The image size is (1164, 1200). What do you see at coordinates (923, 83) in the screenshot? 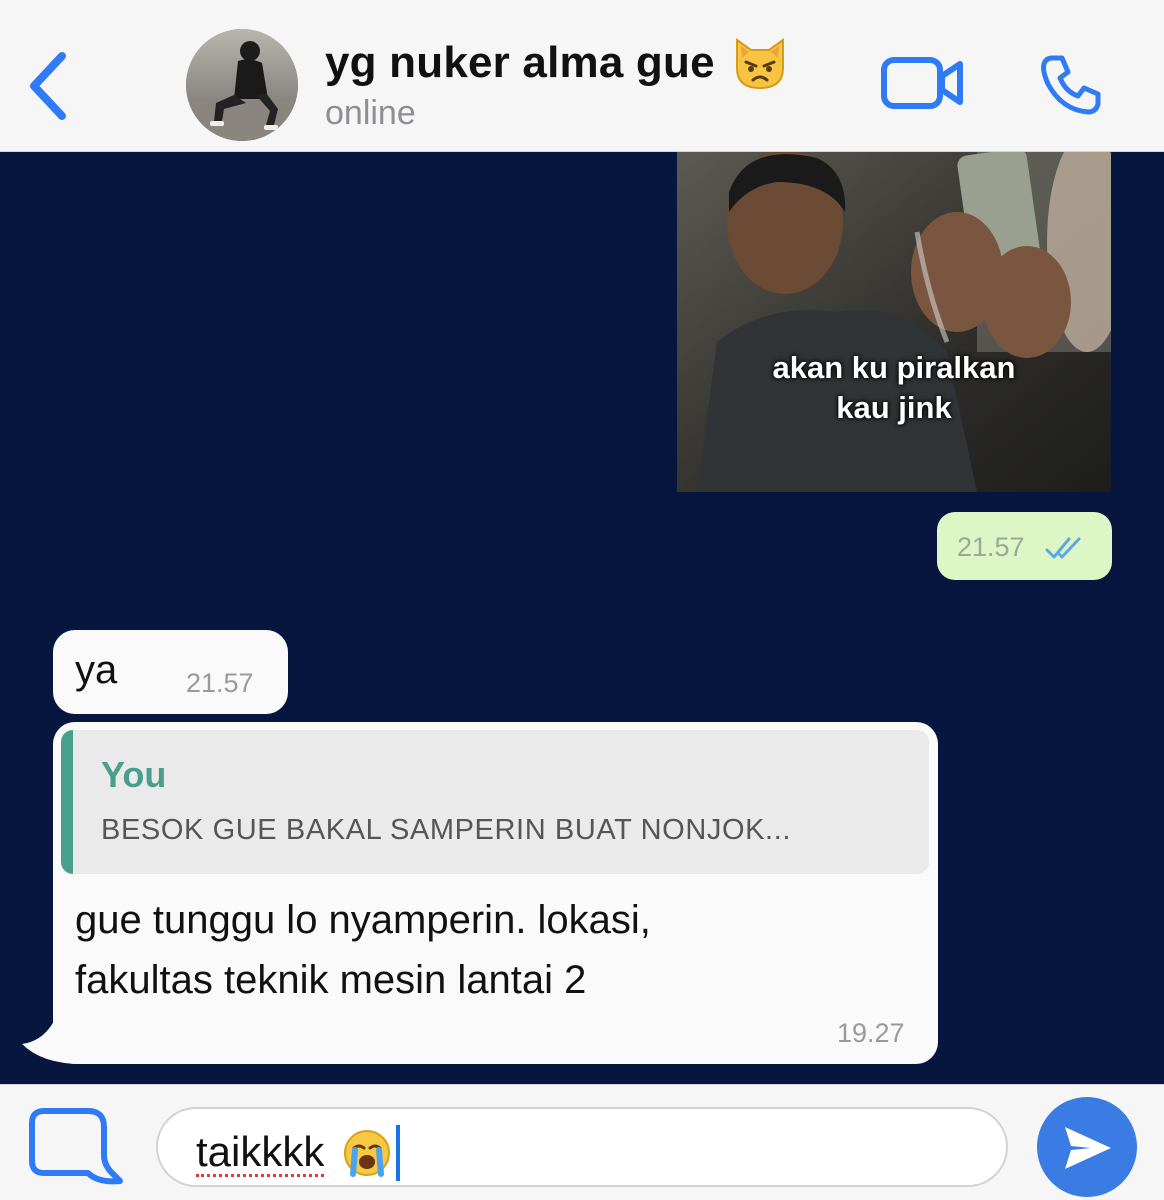
I see `video-camera-icon` at bounding box center [923, 83].